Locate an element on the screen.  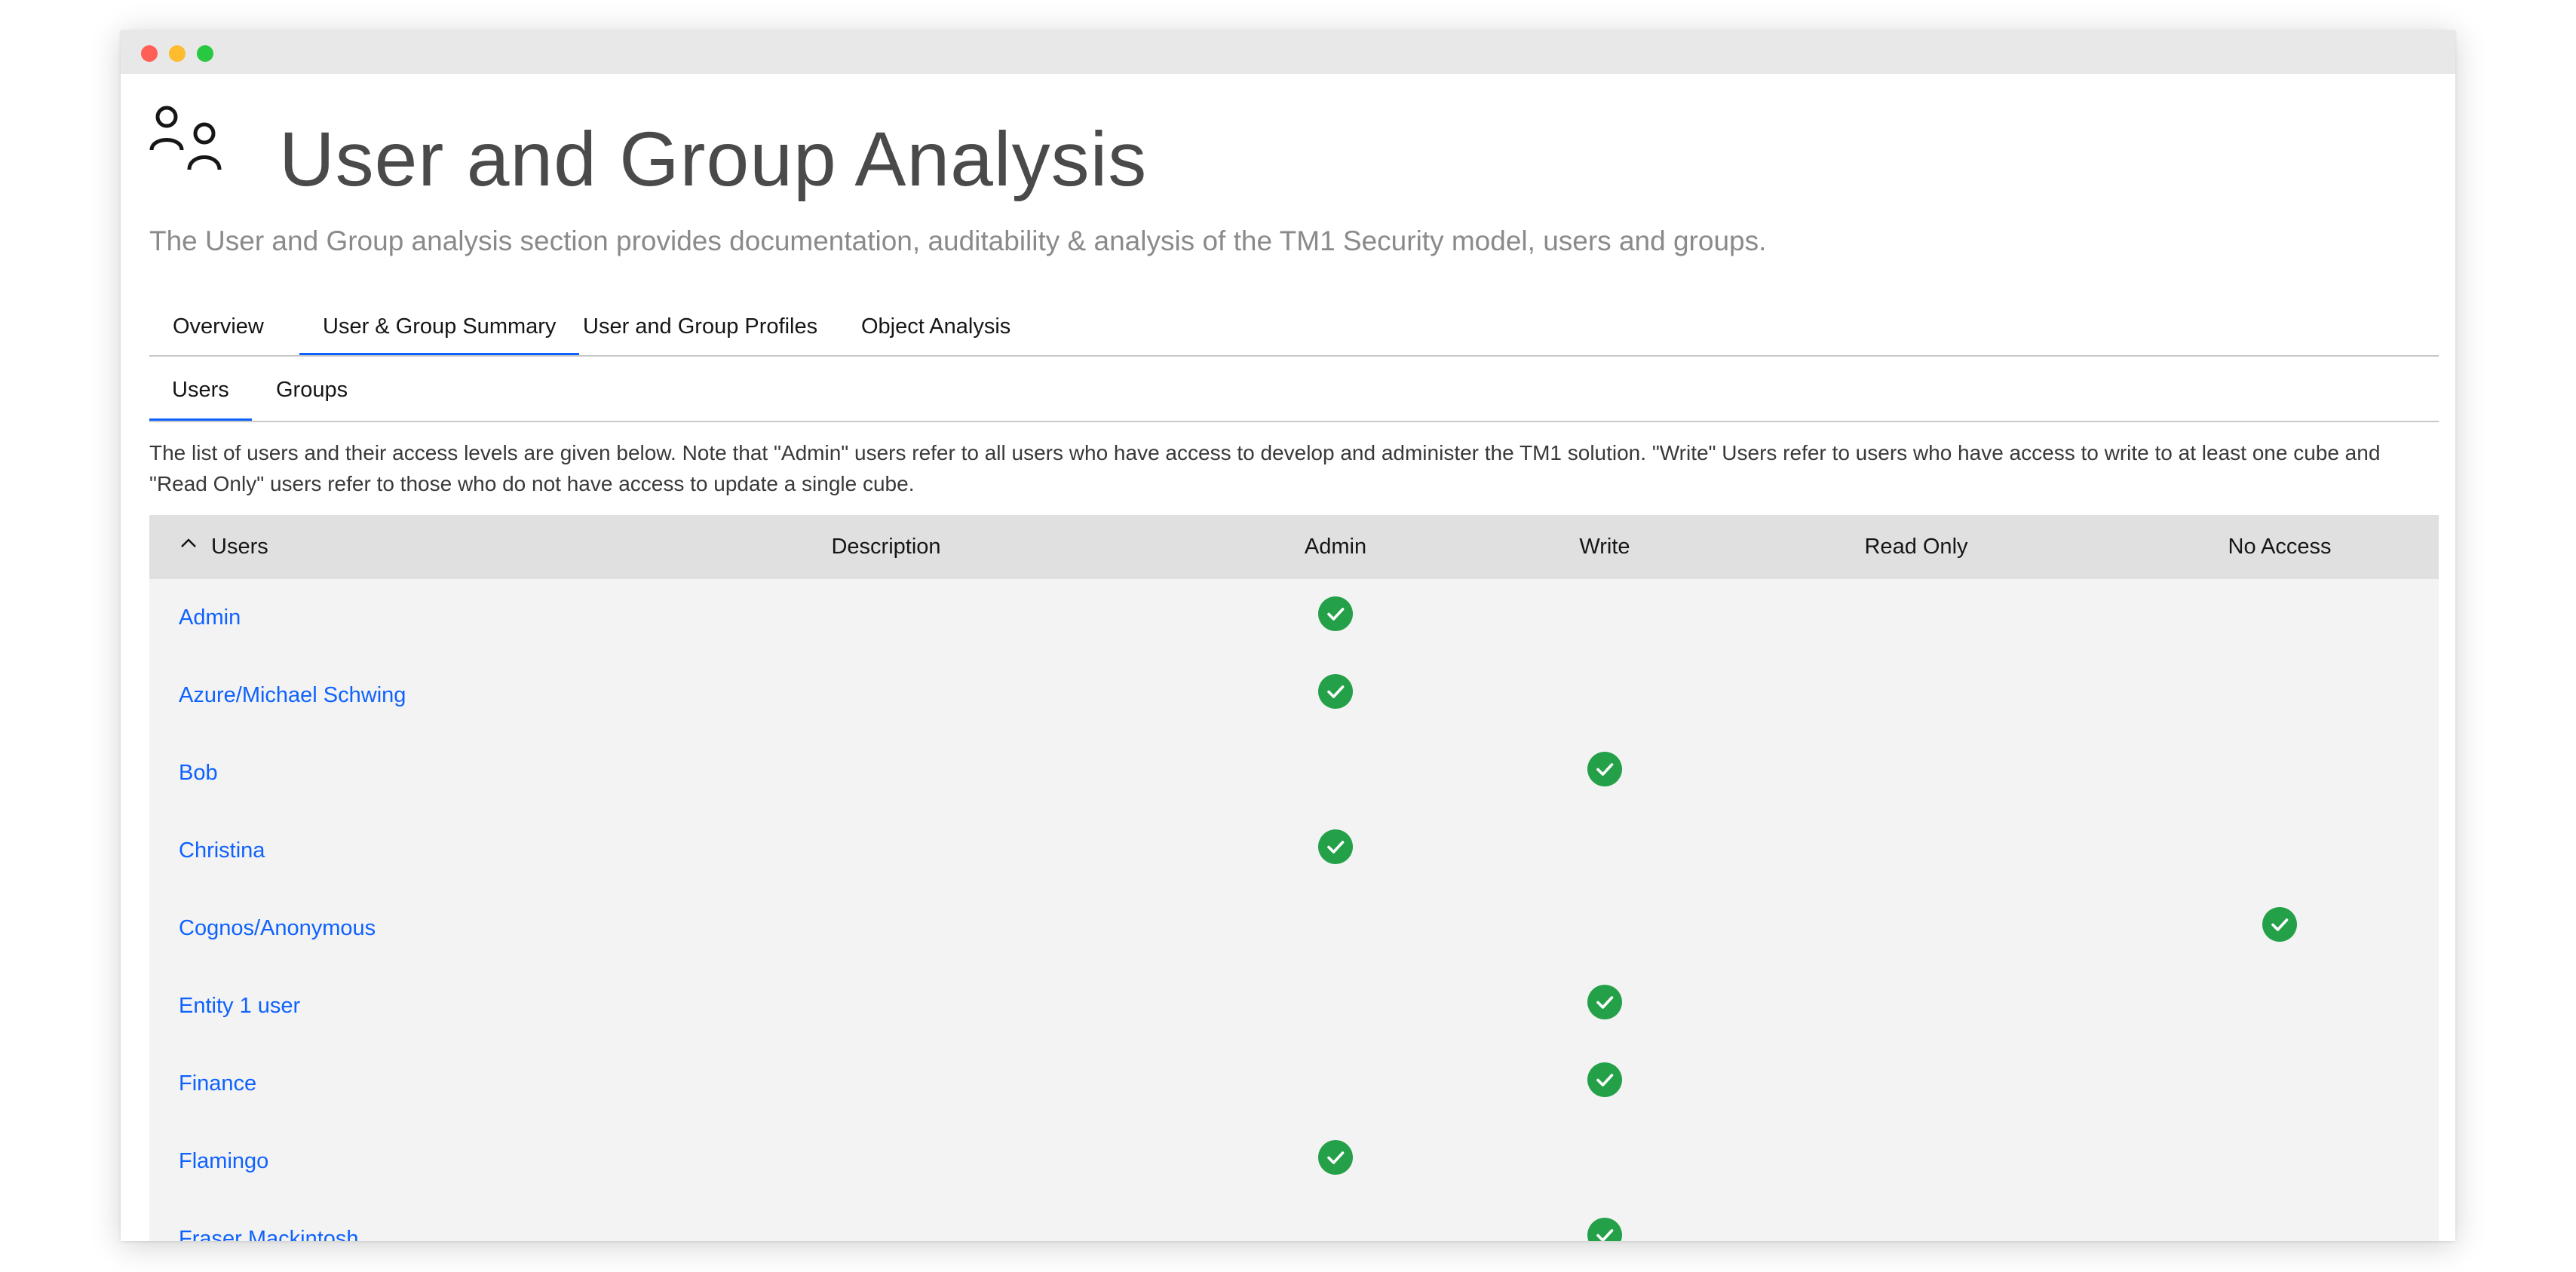
window-titlebar is located at coordinates (1288, 52).